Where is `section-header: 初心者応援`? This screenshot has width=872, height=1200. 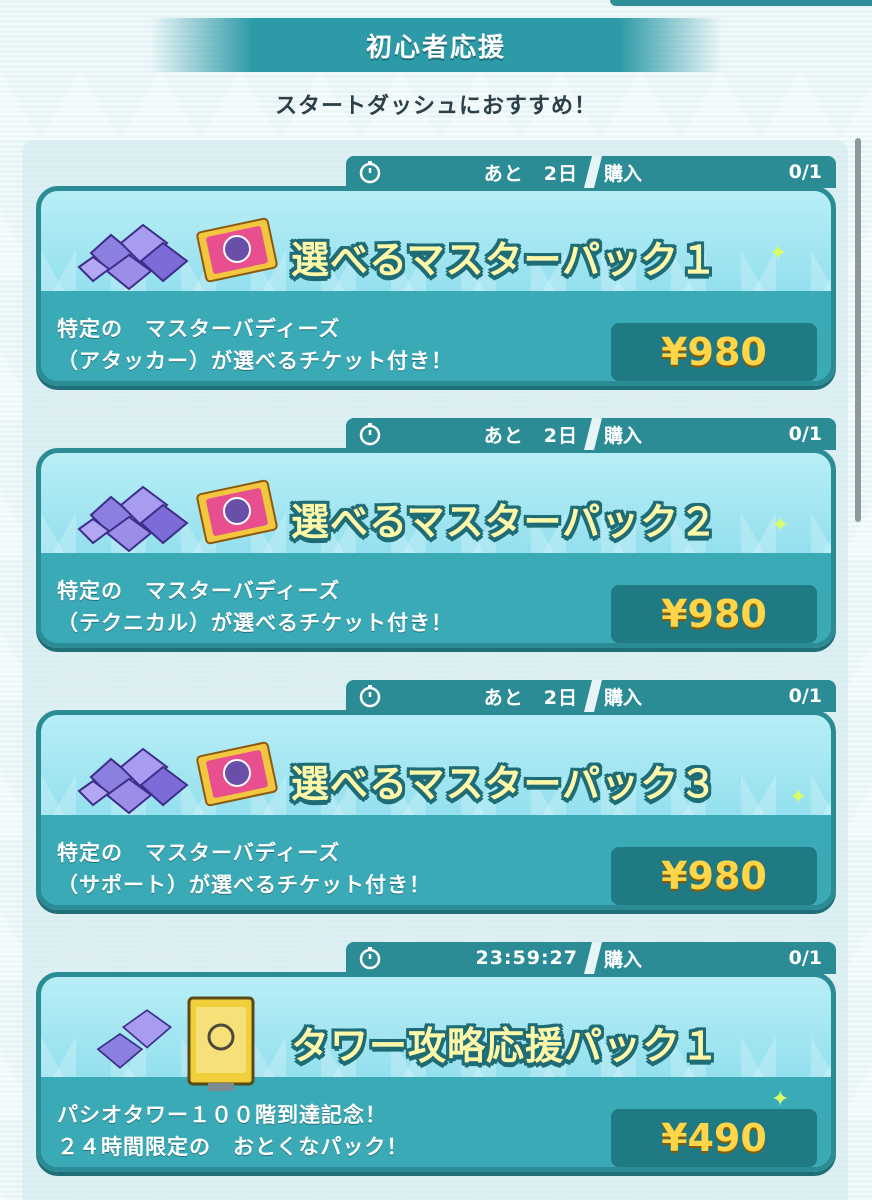
section-header: 初心者応援 is located at coordinates (436, 45).